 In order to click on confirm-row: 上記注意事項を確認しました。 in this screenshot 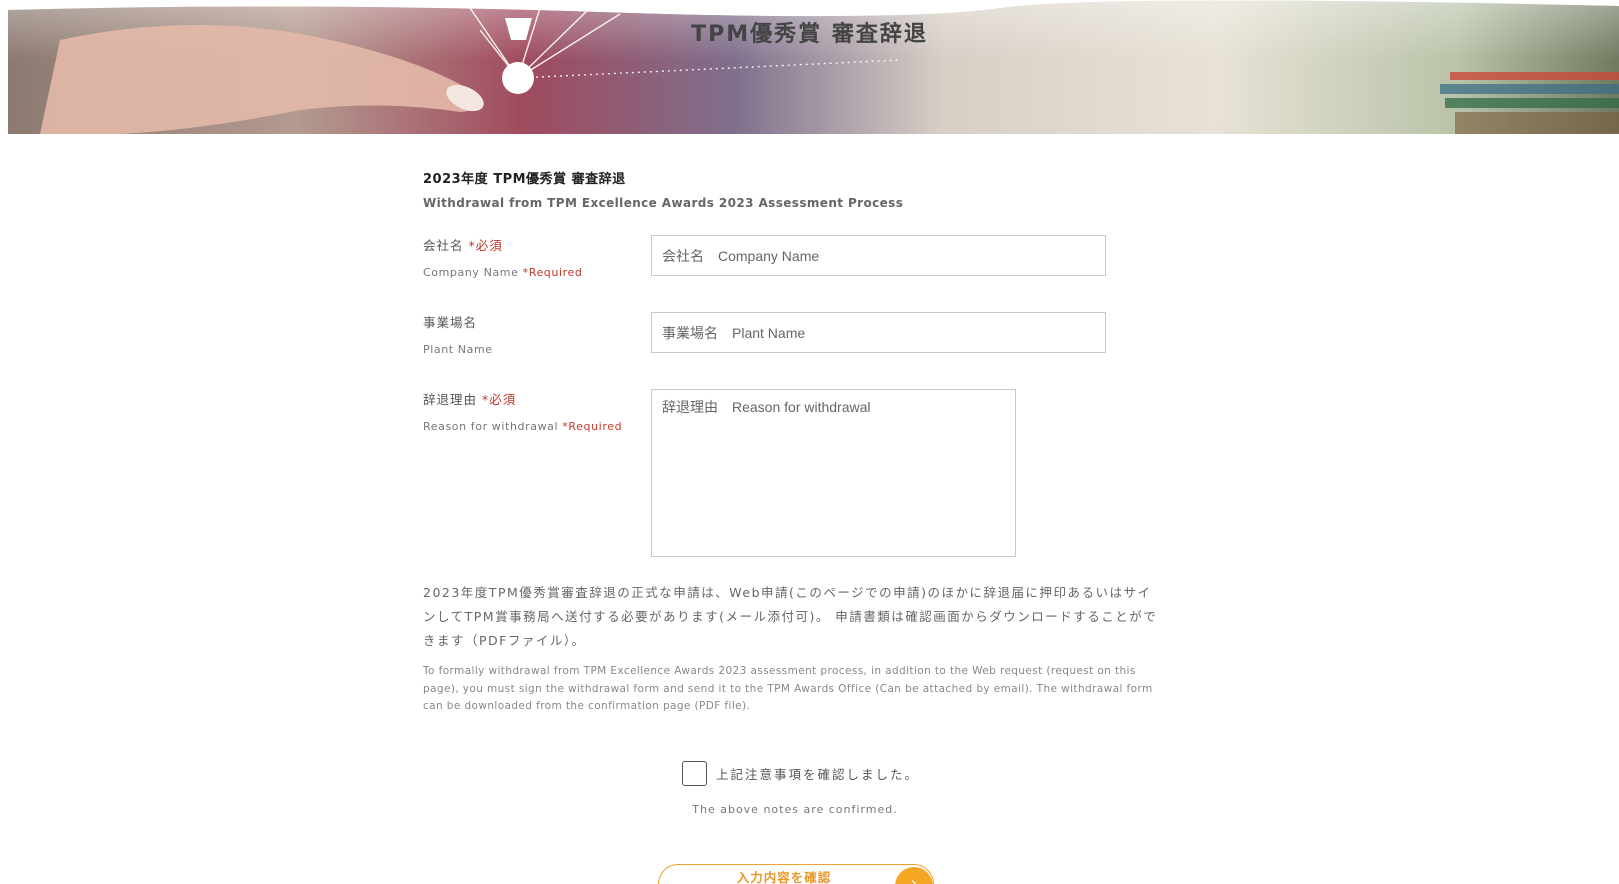, I will do `click(800, 773)`.